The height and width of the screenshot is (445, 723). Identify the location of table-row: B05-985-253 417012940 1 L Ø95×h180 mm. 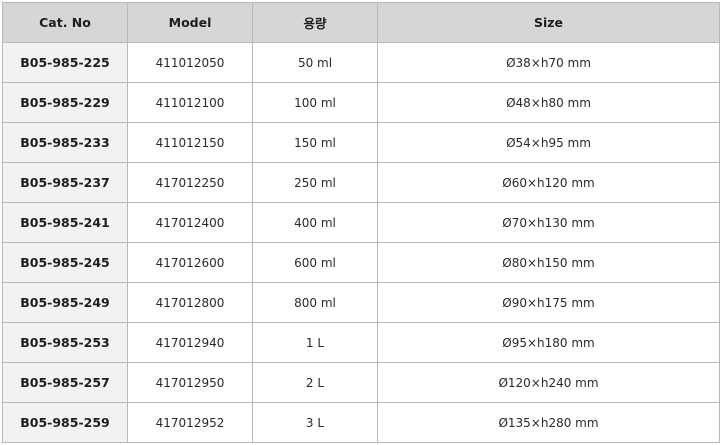
(361, 342).